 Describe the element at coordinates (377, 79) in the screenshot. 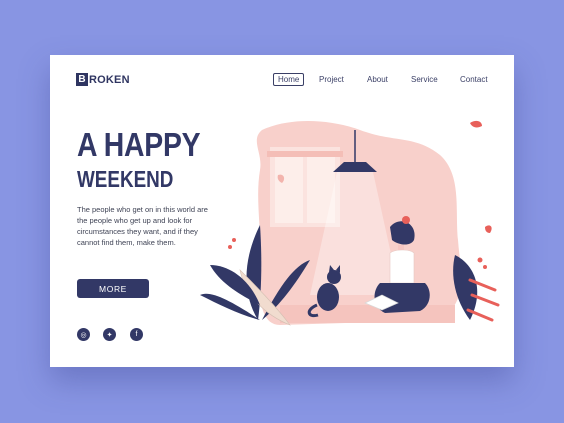

I see `nav-item-about: About` at that location.